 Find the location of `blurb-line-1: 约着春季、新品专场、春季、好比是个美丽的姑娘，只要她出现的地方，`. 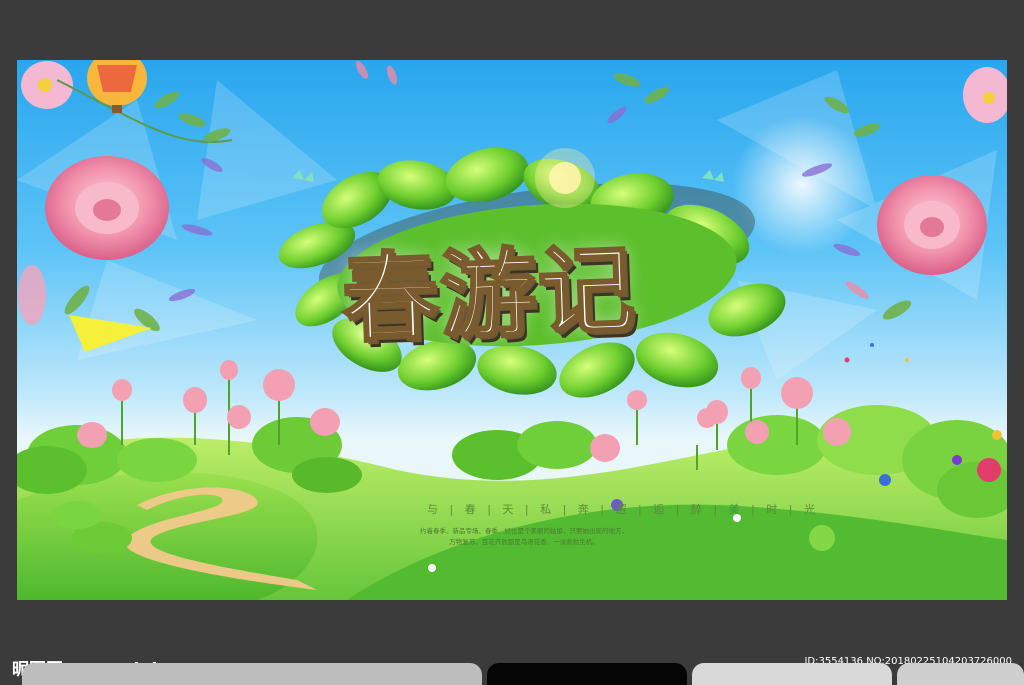

blurb-line-1: 约着春季、新品专场、春季、好比是个美丽的姑娘，只要她出现的地方， is located at coordinates (524, 531).